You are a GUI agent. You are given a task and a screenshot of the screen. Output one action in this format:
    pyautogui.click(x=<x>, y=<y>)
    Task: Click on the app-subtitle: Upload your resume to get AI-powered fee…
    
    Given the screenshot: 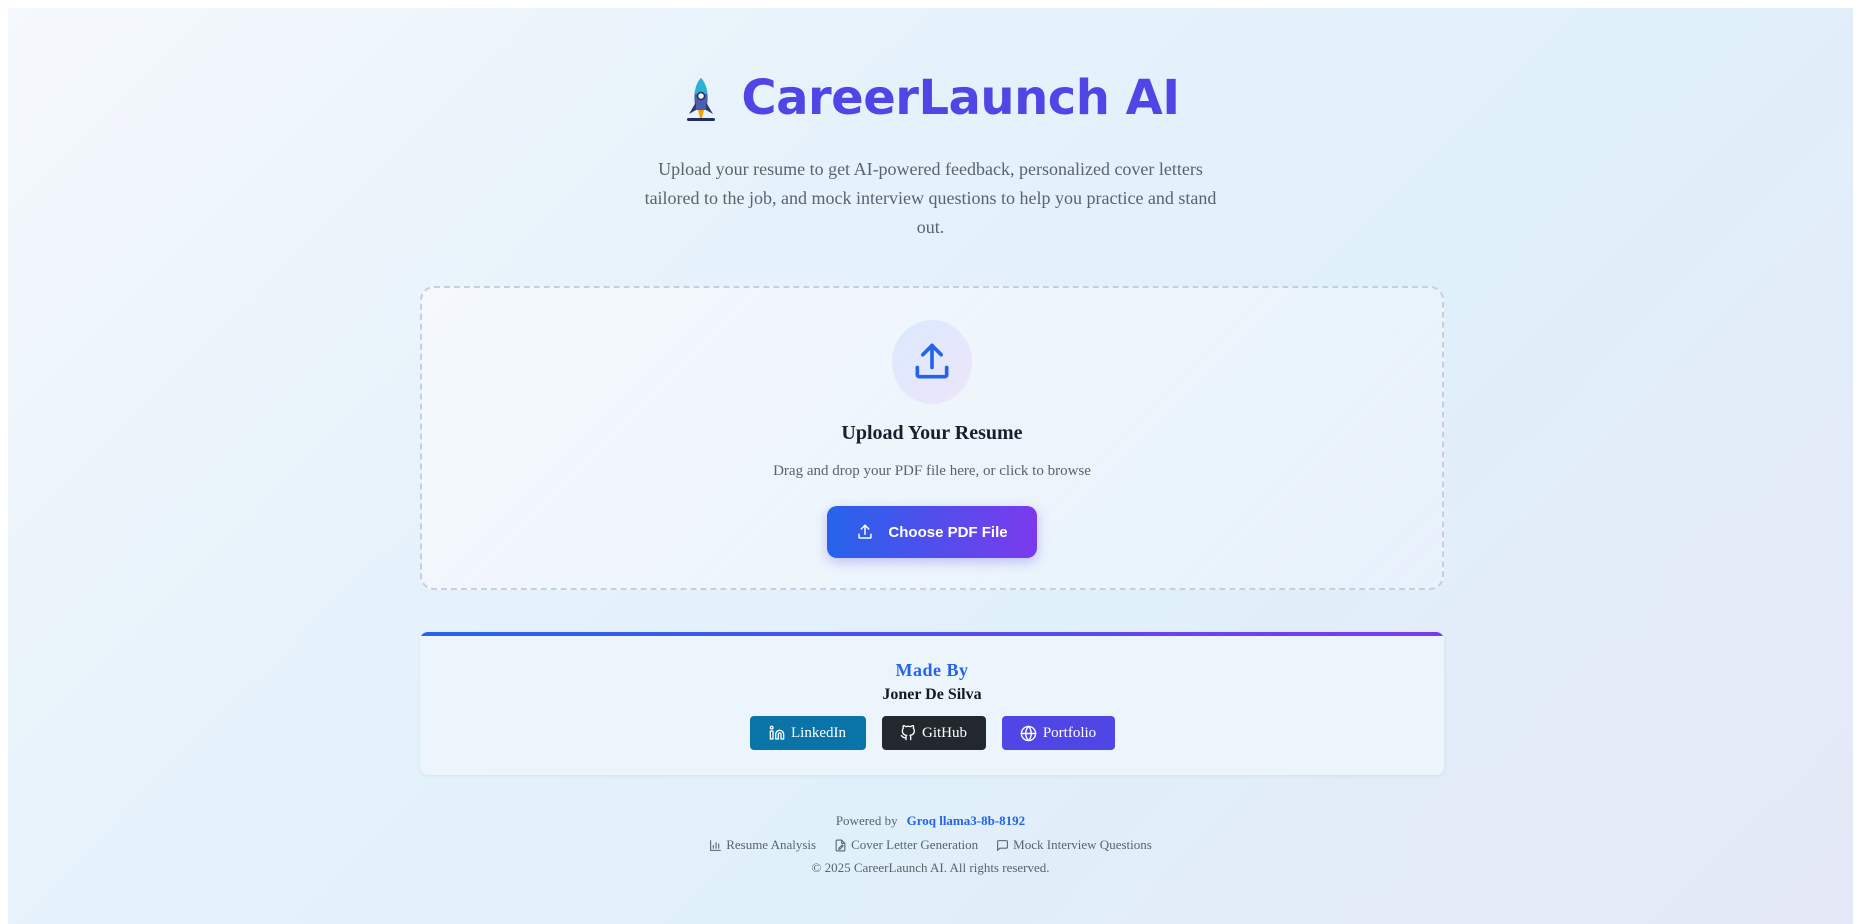 What is the action you would take?
    pyautogui.click(x=930, y=198)
    